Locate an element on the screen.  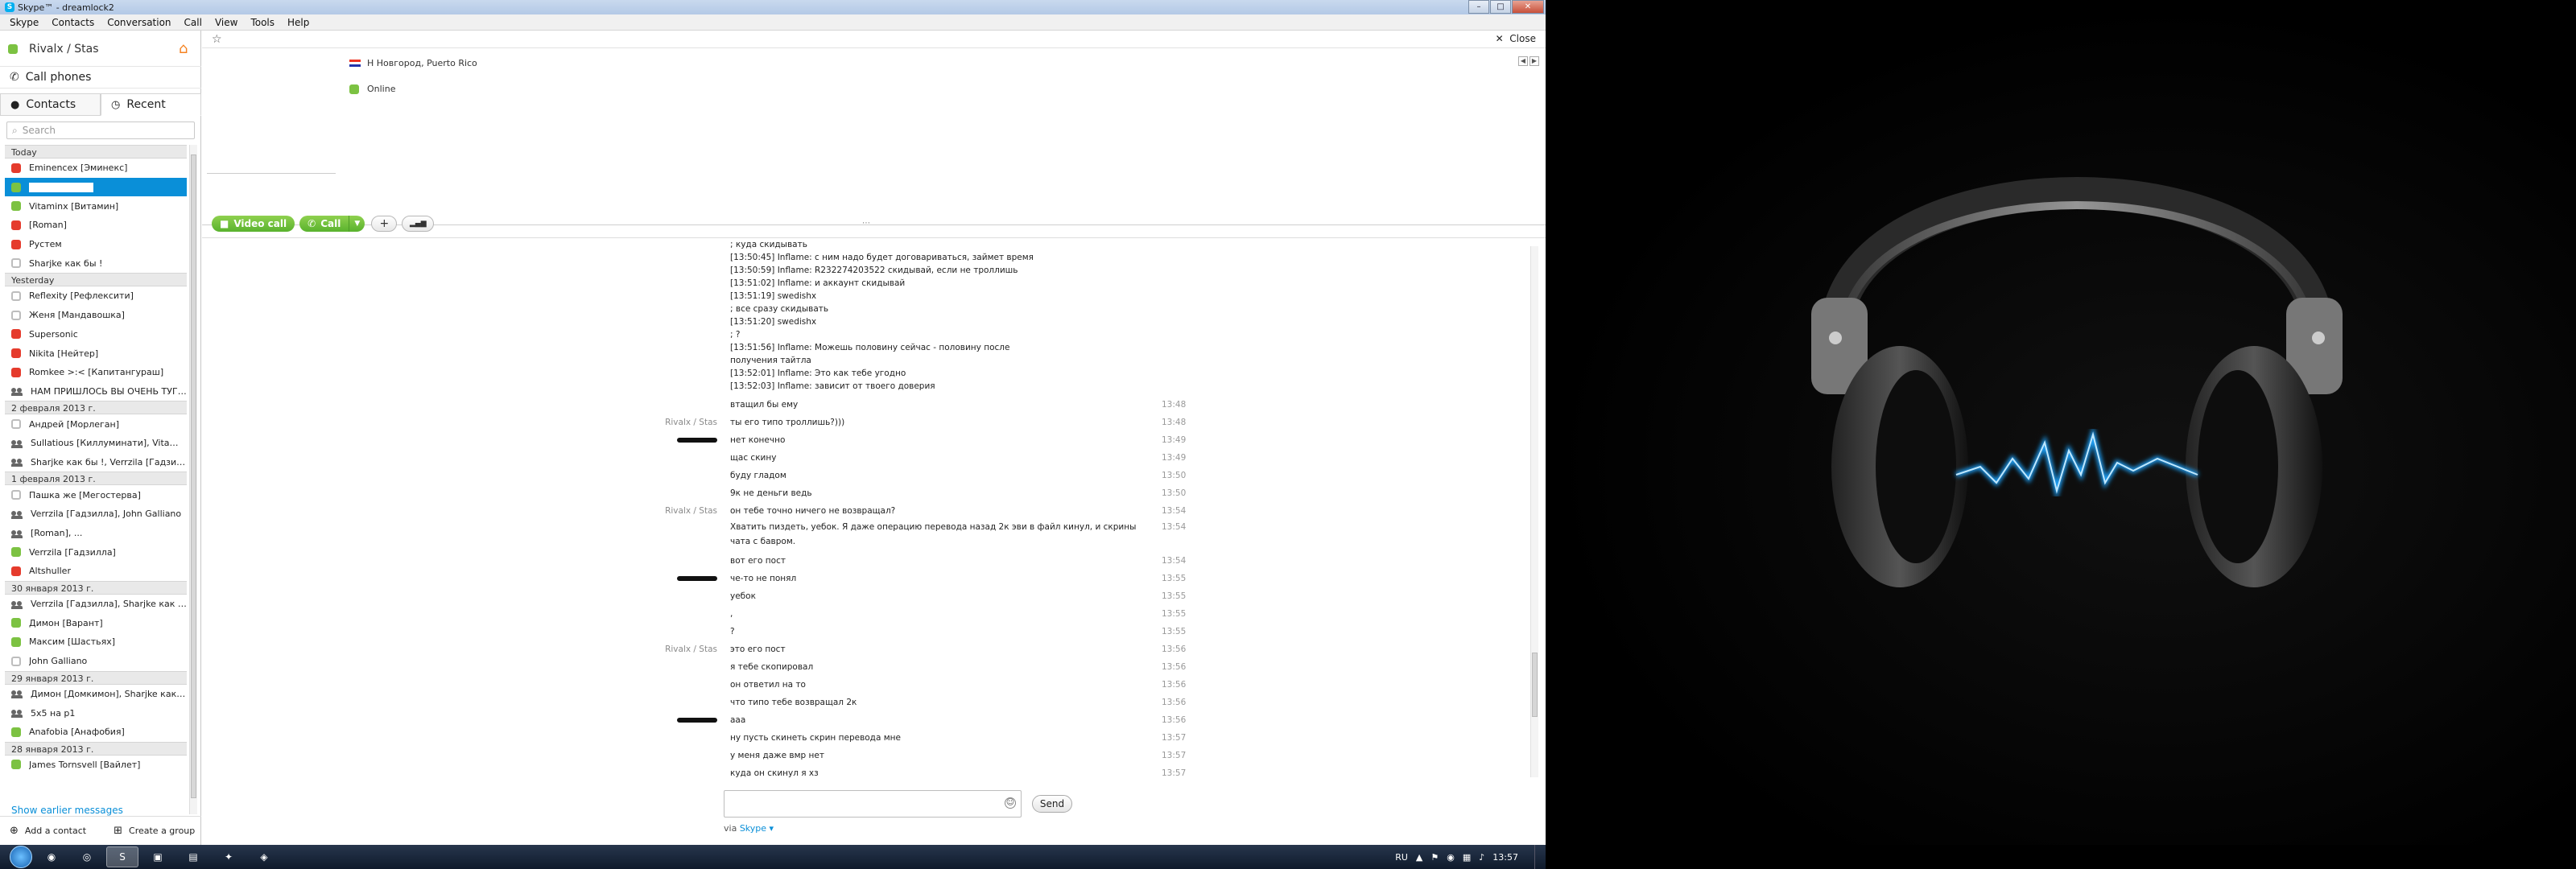
online-status-icon is located at coordinates (13, 49).